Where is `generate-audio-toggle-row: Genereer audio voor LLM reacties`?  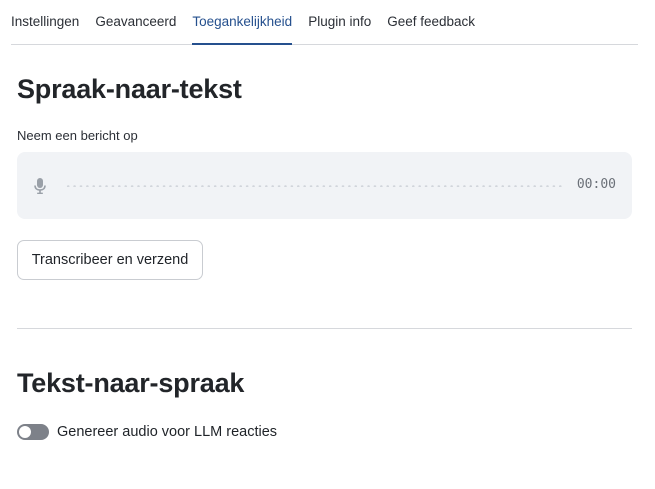 generate-audio-toggle-row: Genereer audio voor LLM reacties is located at coordinates (147, 432).